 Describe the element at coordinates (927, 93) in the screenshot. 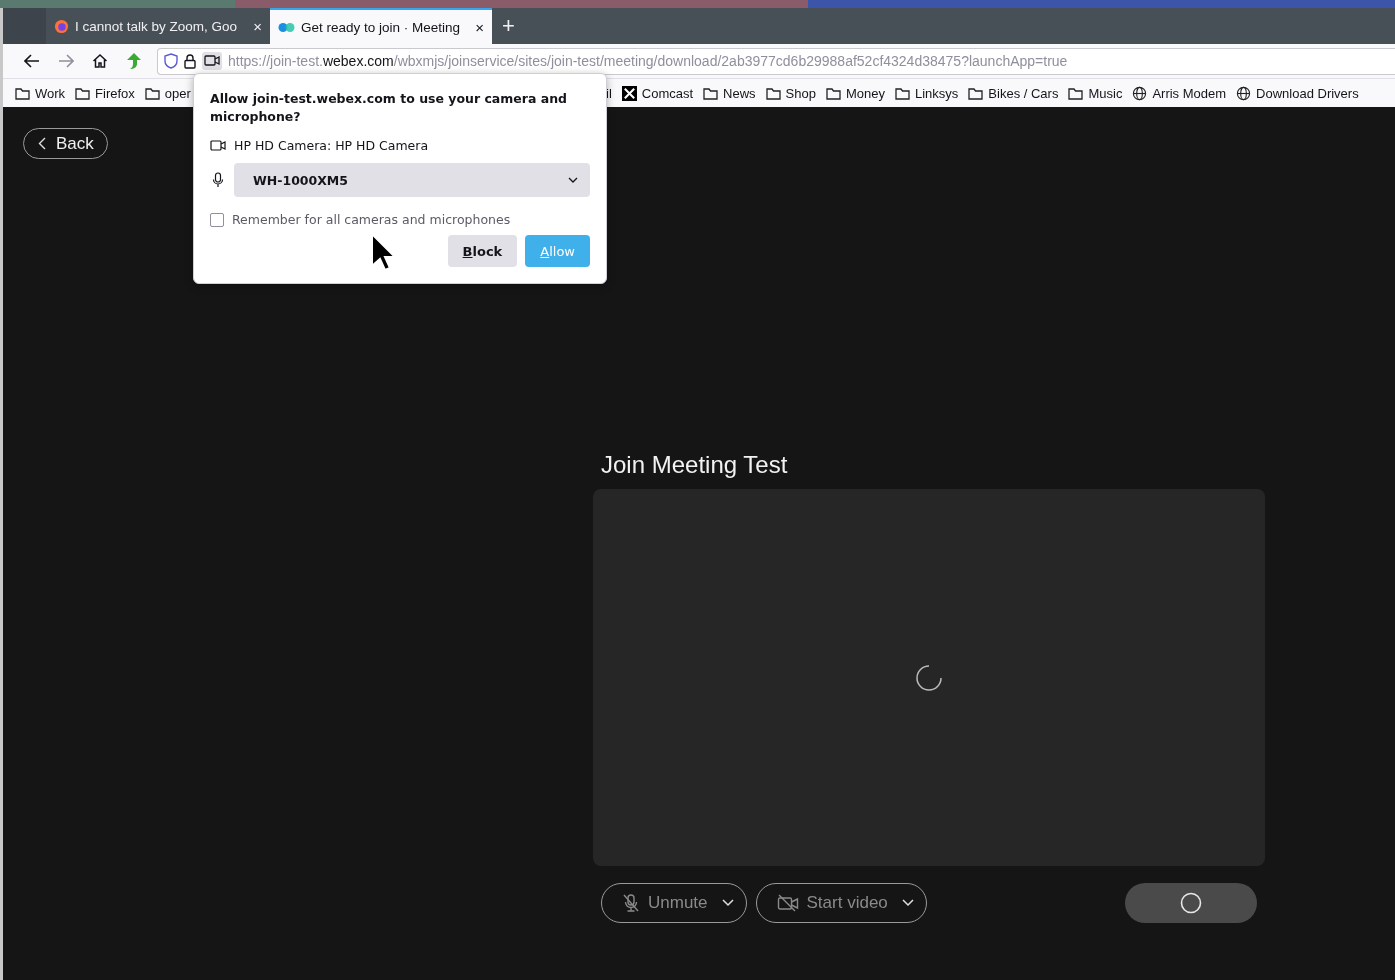

I see `bookmark: Linksys` at that location.